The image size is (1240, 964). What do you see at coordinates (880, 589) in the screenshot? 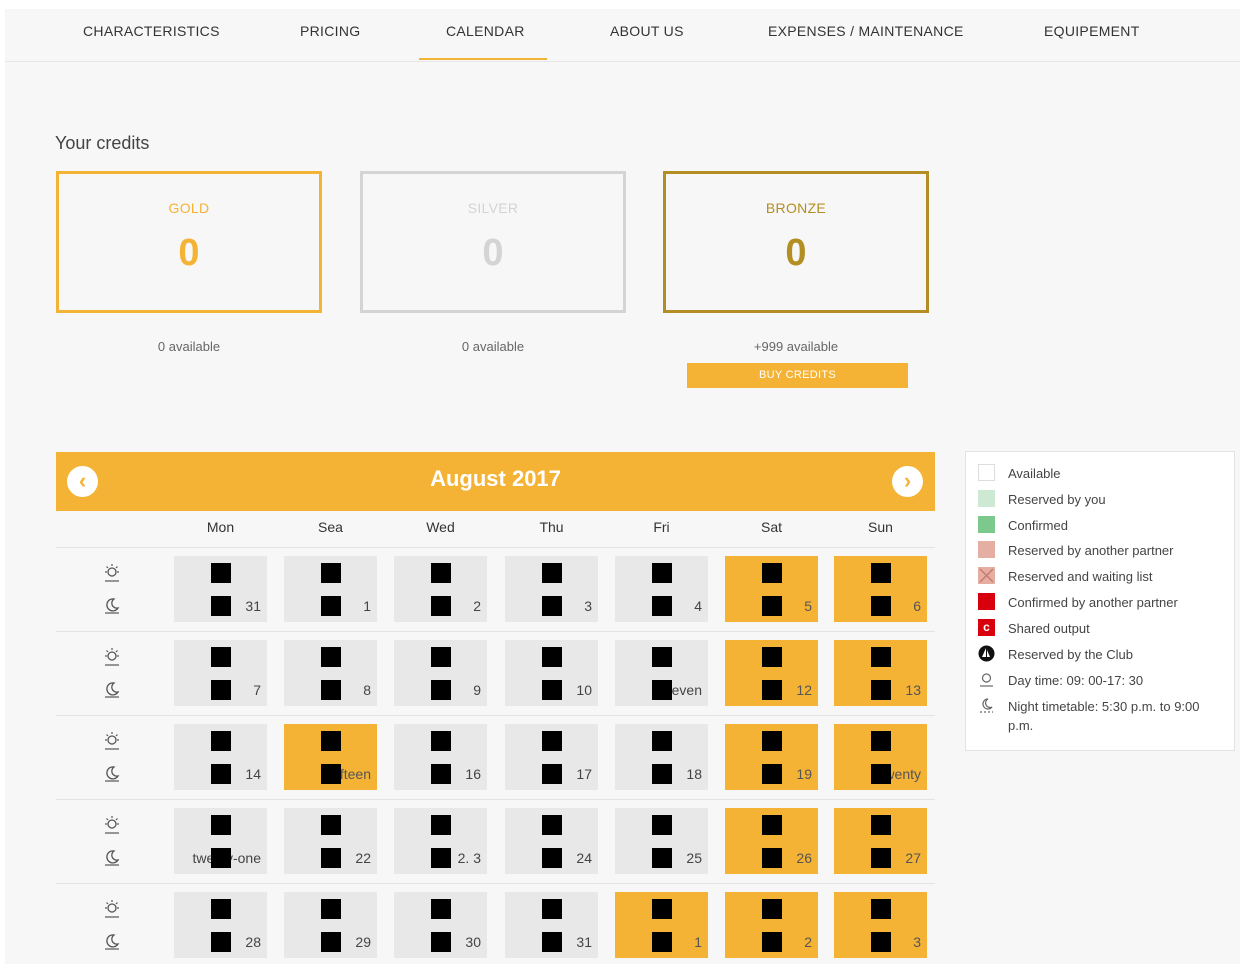
I see `calendar-day-cell: 6` at bounding box center [880, 589].